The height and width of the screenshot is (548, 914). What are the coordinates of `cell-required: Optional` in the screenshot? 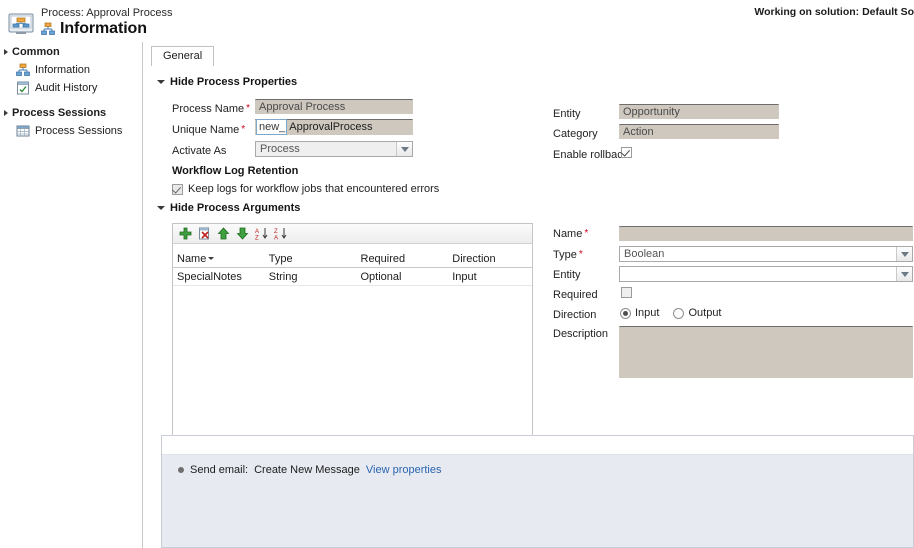 It's located at (381, 276).